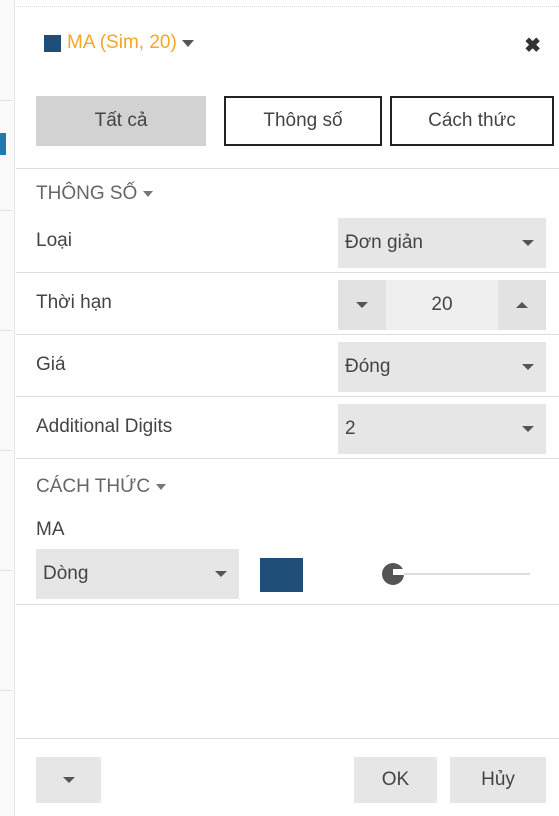 This screenshot has height=816, width=559. What do you see at coordinates (532, 46) in the screenshot?
I see `close-icon: ✖` at bounding box center [532, 46].